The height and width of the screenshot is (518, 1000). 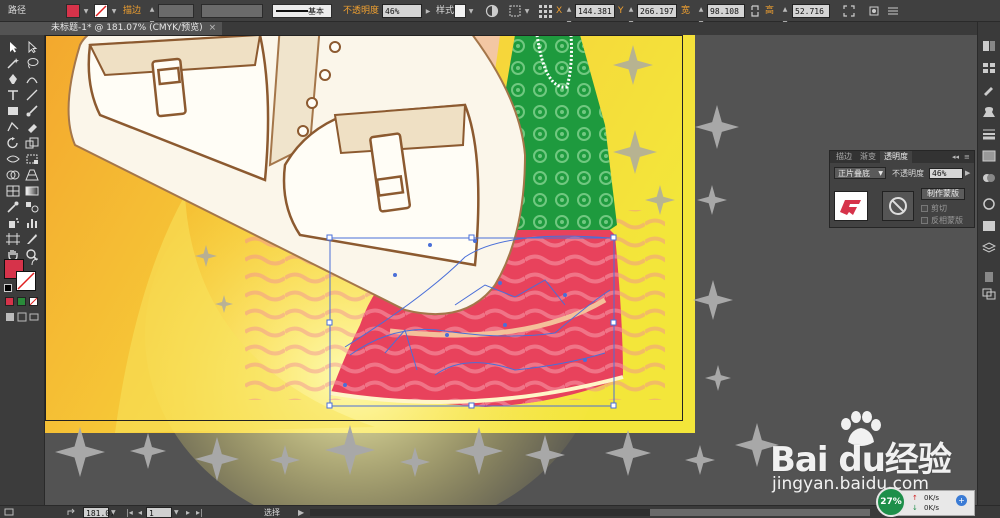 I want to click on panel-menu-icon, so click(x=893, y=11).